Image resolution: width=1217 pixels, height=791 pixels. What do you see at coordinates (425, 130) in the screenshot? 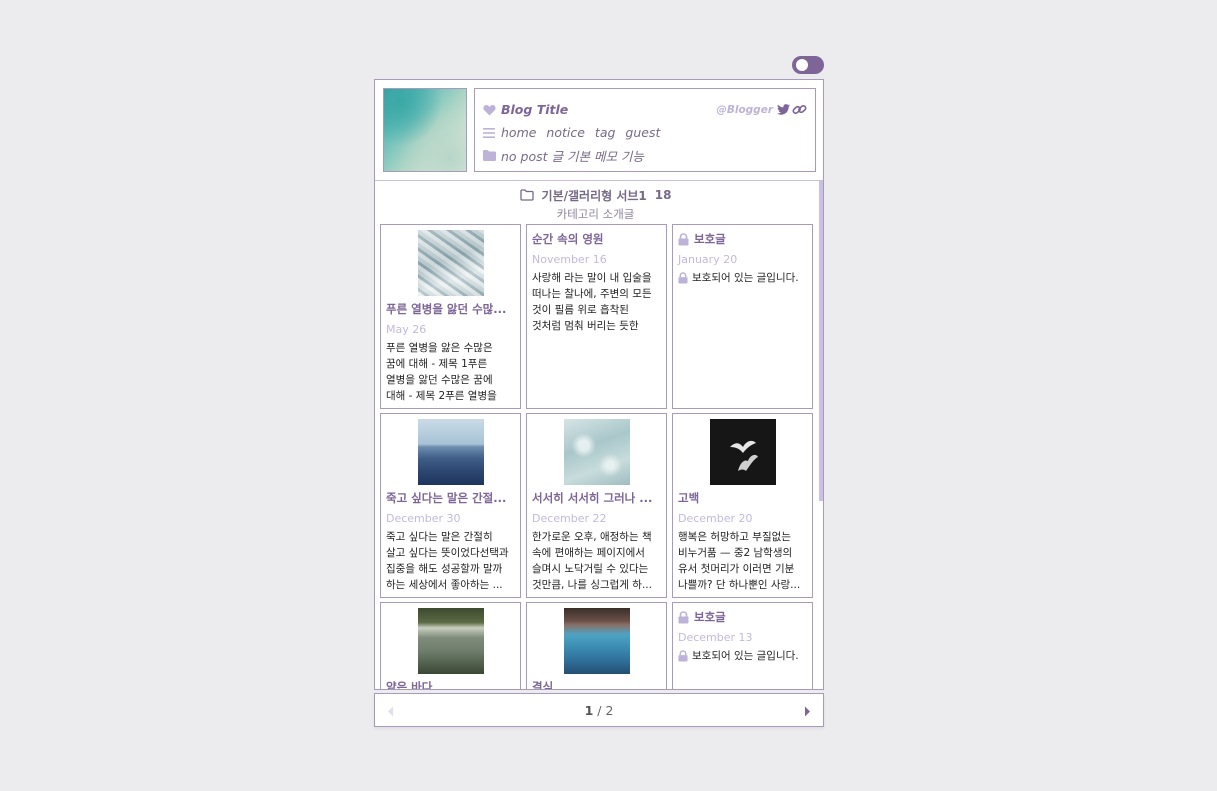
I see `blog-thumbnail` at bounding box center [425, 130].